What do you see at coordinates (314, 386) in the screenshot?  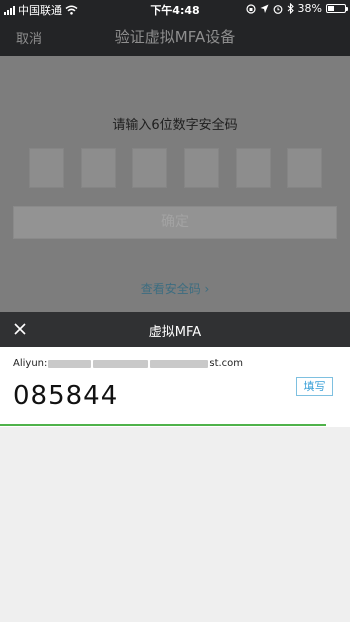 I see `fill-code-button: 填写` at bounding box center [314, 386].